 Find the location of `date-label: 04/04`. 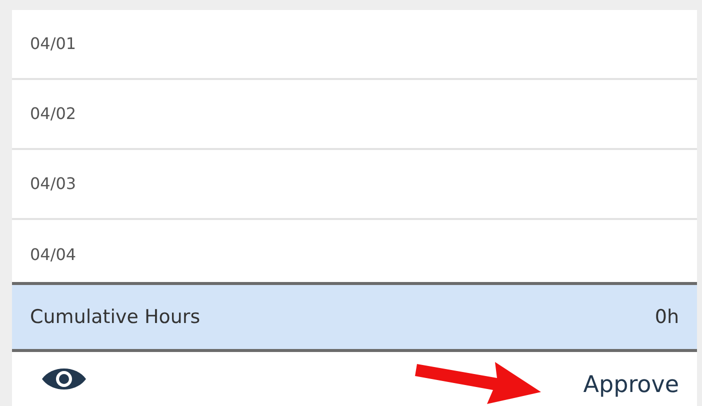

date-label: 04/04 is located at coordinates (53, 255).